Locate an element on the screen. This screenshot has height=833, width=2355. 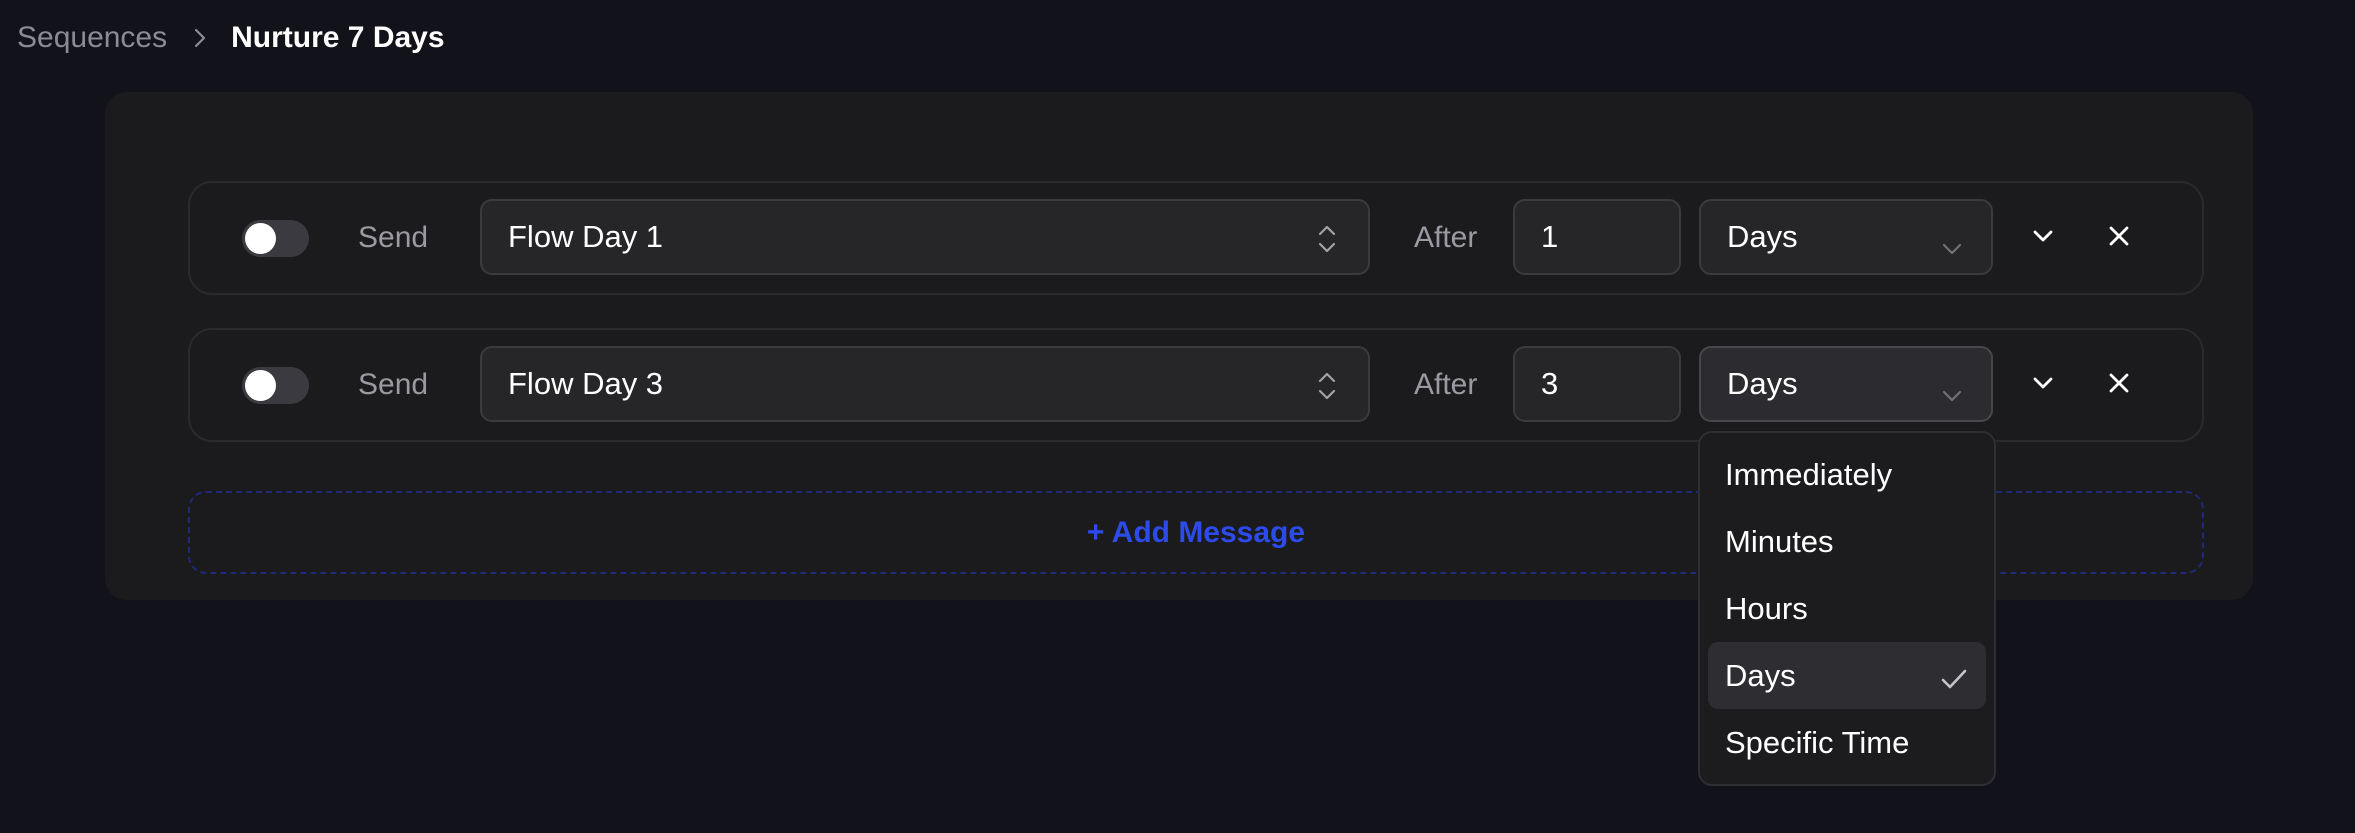
delay-value: 3 is located at coordinates (1550, 383).